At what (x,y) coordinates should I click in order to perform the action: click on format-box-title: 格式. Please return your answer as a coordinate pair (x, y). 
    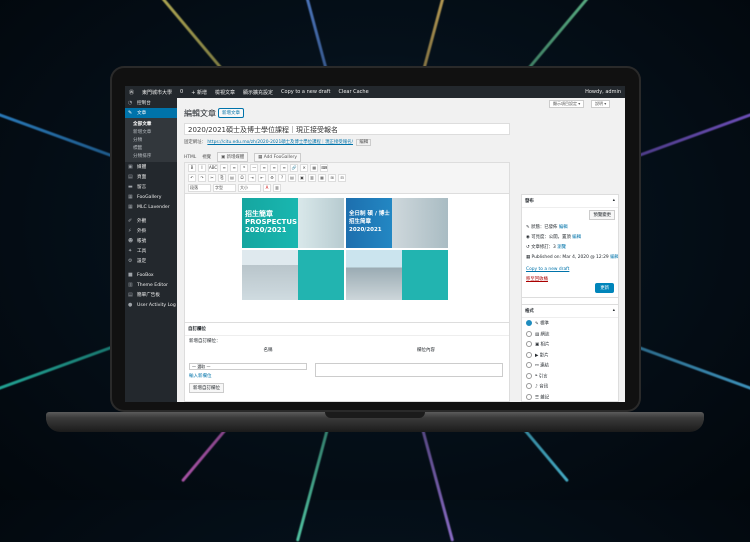
    Looking at the image, I should click on (529, 311).